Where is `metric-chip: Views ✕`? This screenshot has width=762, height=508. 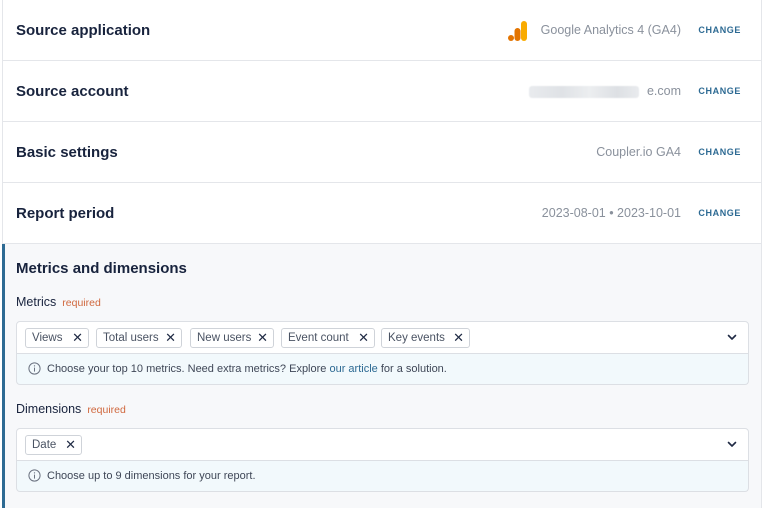 metric-chip: Views ✕ is located at coordinates (57, 338).